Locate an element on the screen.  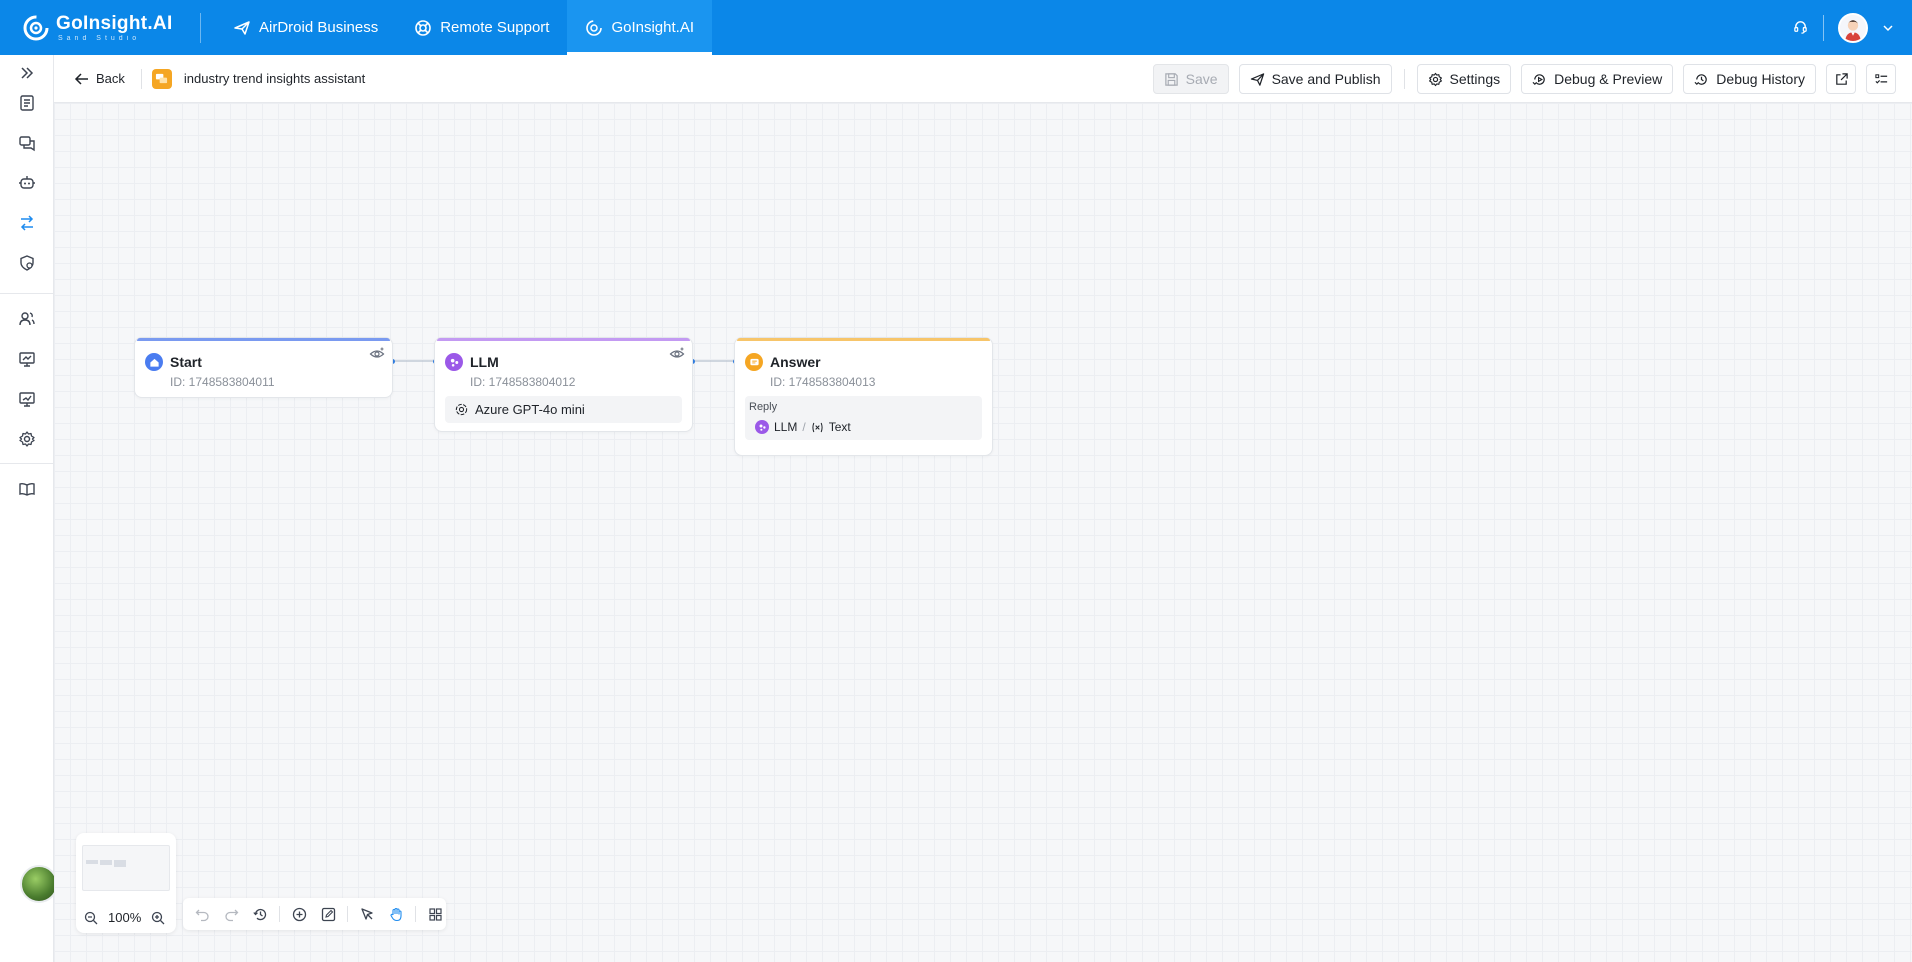
expand-sidebar-button is located at coordinates (27, 73).